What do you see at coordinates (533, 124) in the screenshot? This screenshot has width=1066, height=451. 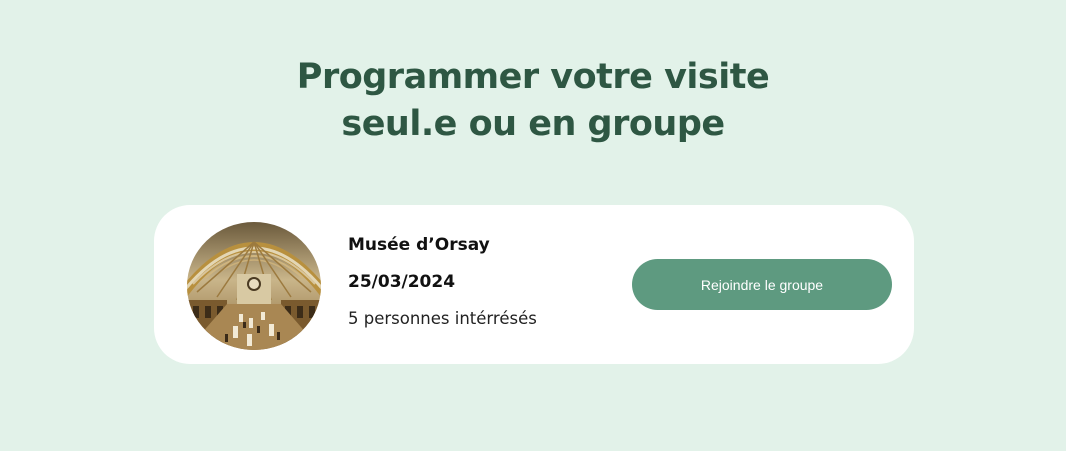 I see `page-title-line-2: seul.e ou en groupe` at bounding box center [533, 124].